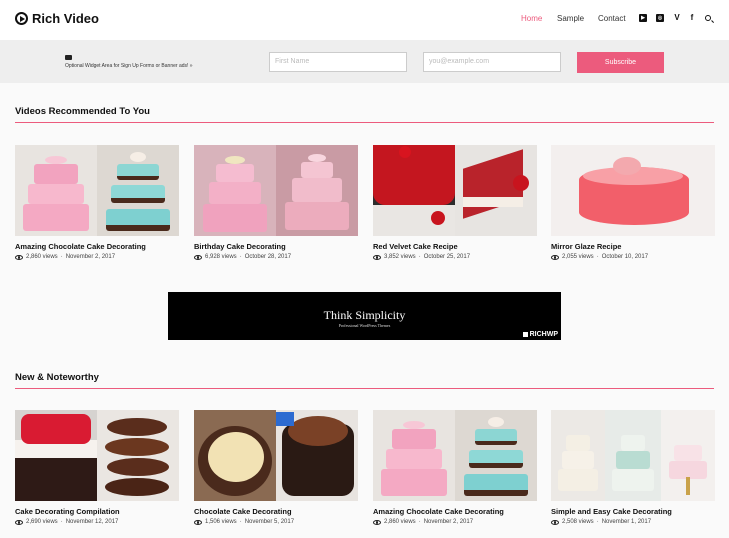  What do you see at coordinates (268, 257) in the screenshot?
I see `video-date: October 28, 2017` at bounding box center [268, 257].